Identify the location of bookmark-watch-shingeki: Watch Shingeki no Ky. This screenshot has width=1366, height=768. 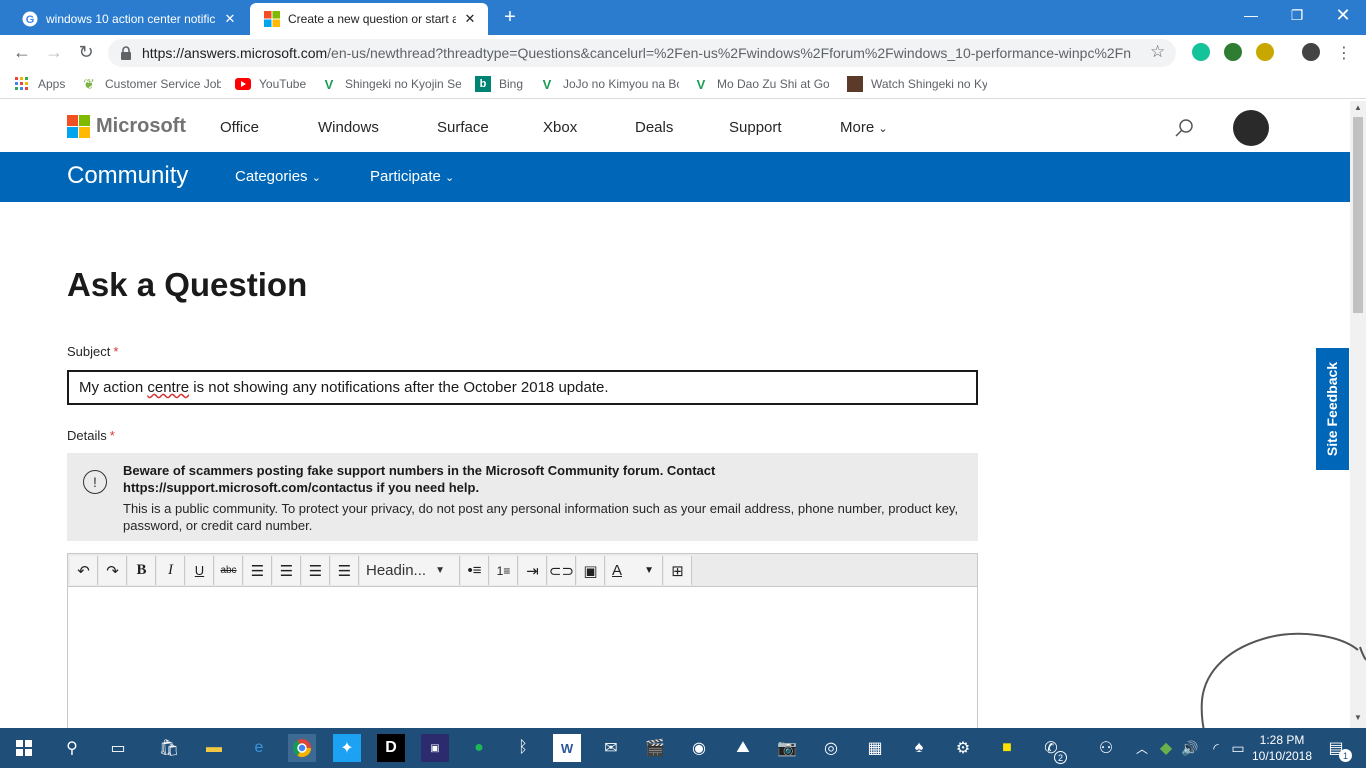
(917, 84).